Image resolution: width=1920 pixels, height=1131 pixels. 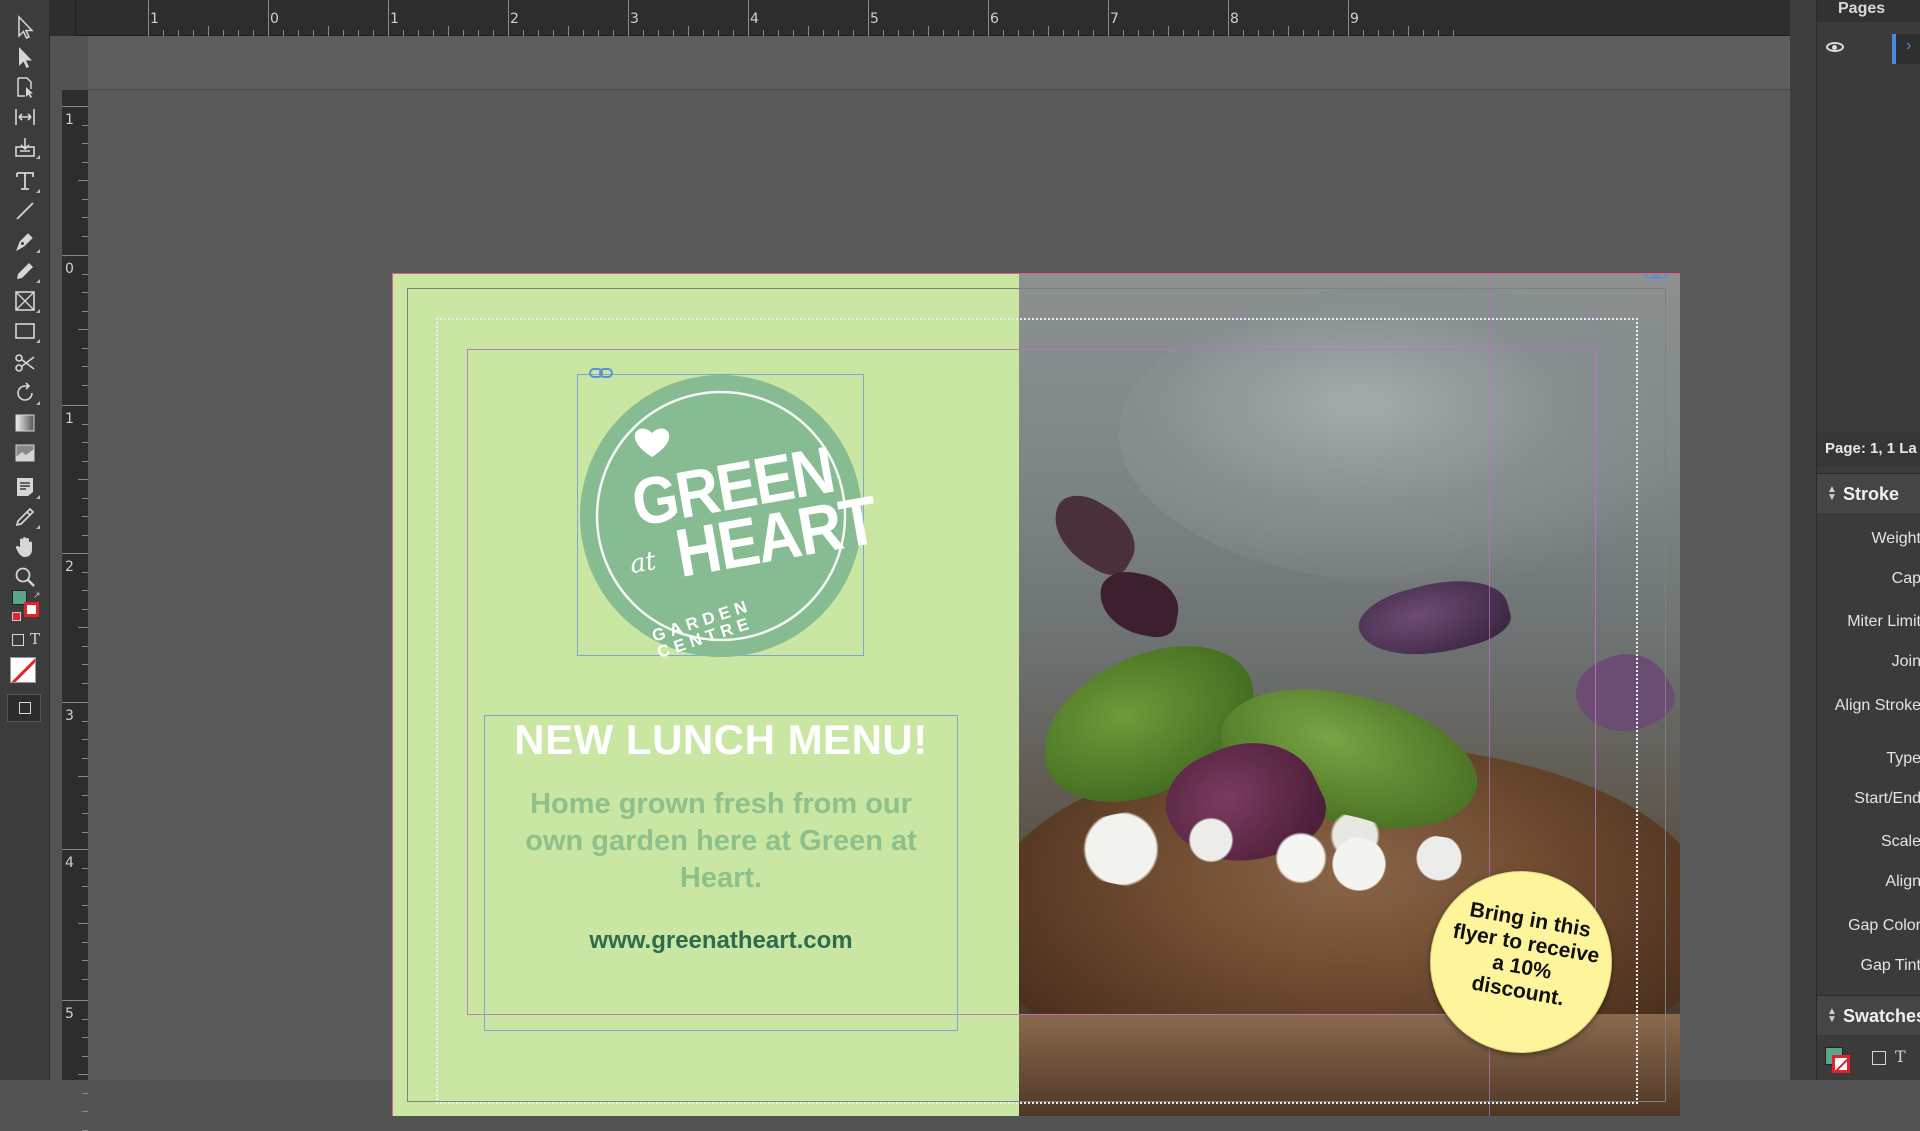 What do you see at coordinates (16, 616) in the screenshot?
I see `default-colors-icon` at bounding box center [16, 616].